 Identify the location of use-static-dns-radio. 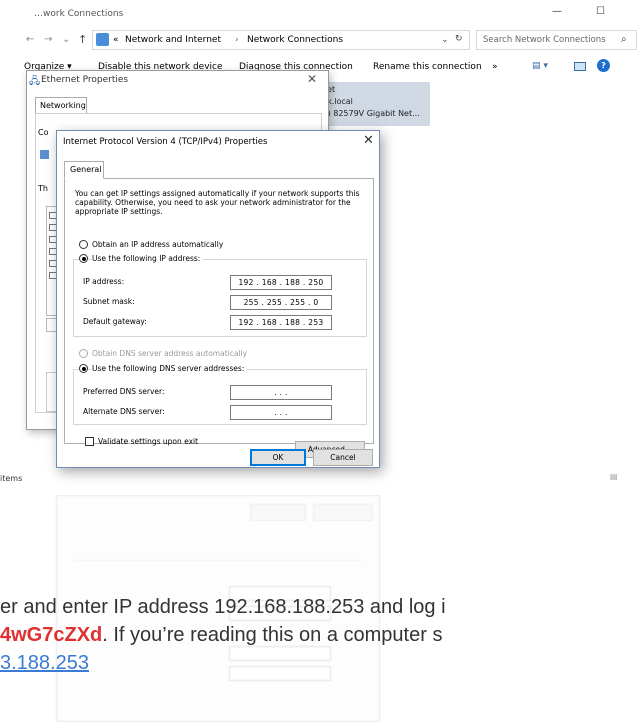
(83, 368).